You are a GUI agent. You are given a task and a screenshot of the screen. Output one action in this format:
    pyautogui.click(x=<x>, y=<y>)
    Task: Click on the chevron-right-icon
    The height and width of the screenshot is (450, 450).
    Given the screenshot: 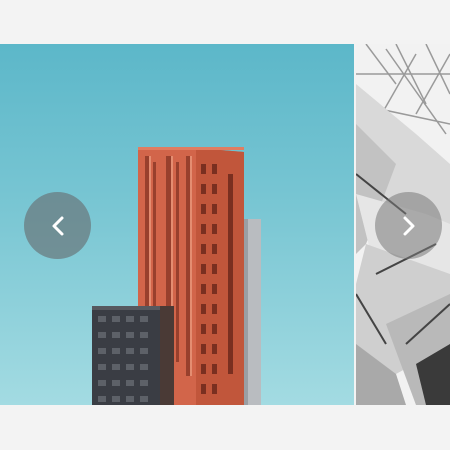 What is the action you would take?
    pyautogui.click(x=408, y=225)
    